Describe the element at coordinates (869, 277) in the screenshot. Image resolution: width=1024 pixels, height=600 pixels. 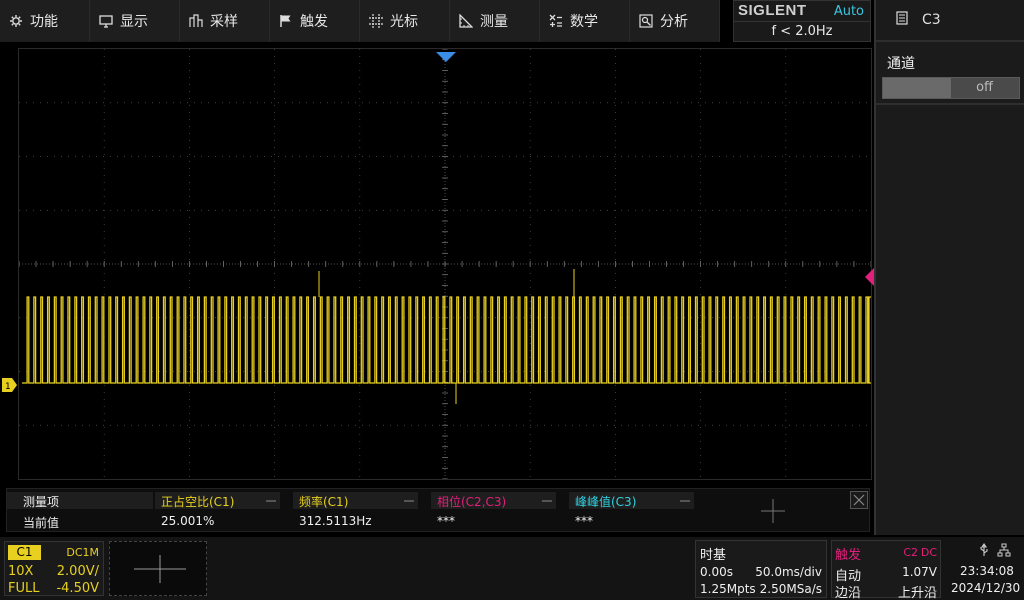
I see `trigger-level-marker` at that location.